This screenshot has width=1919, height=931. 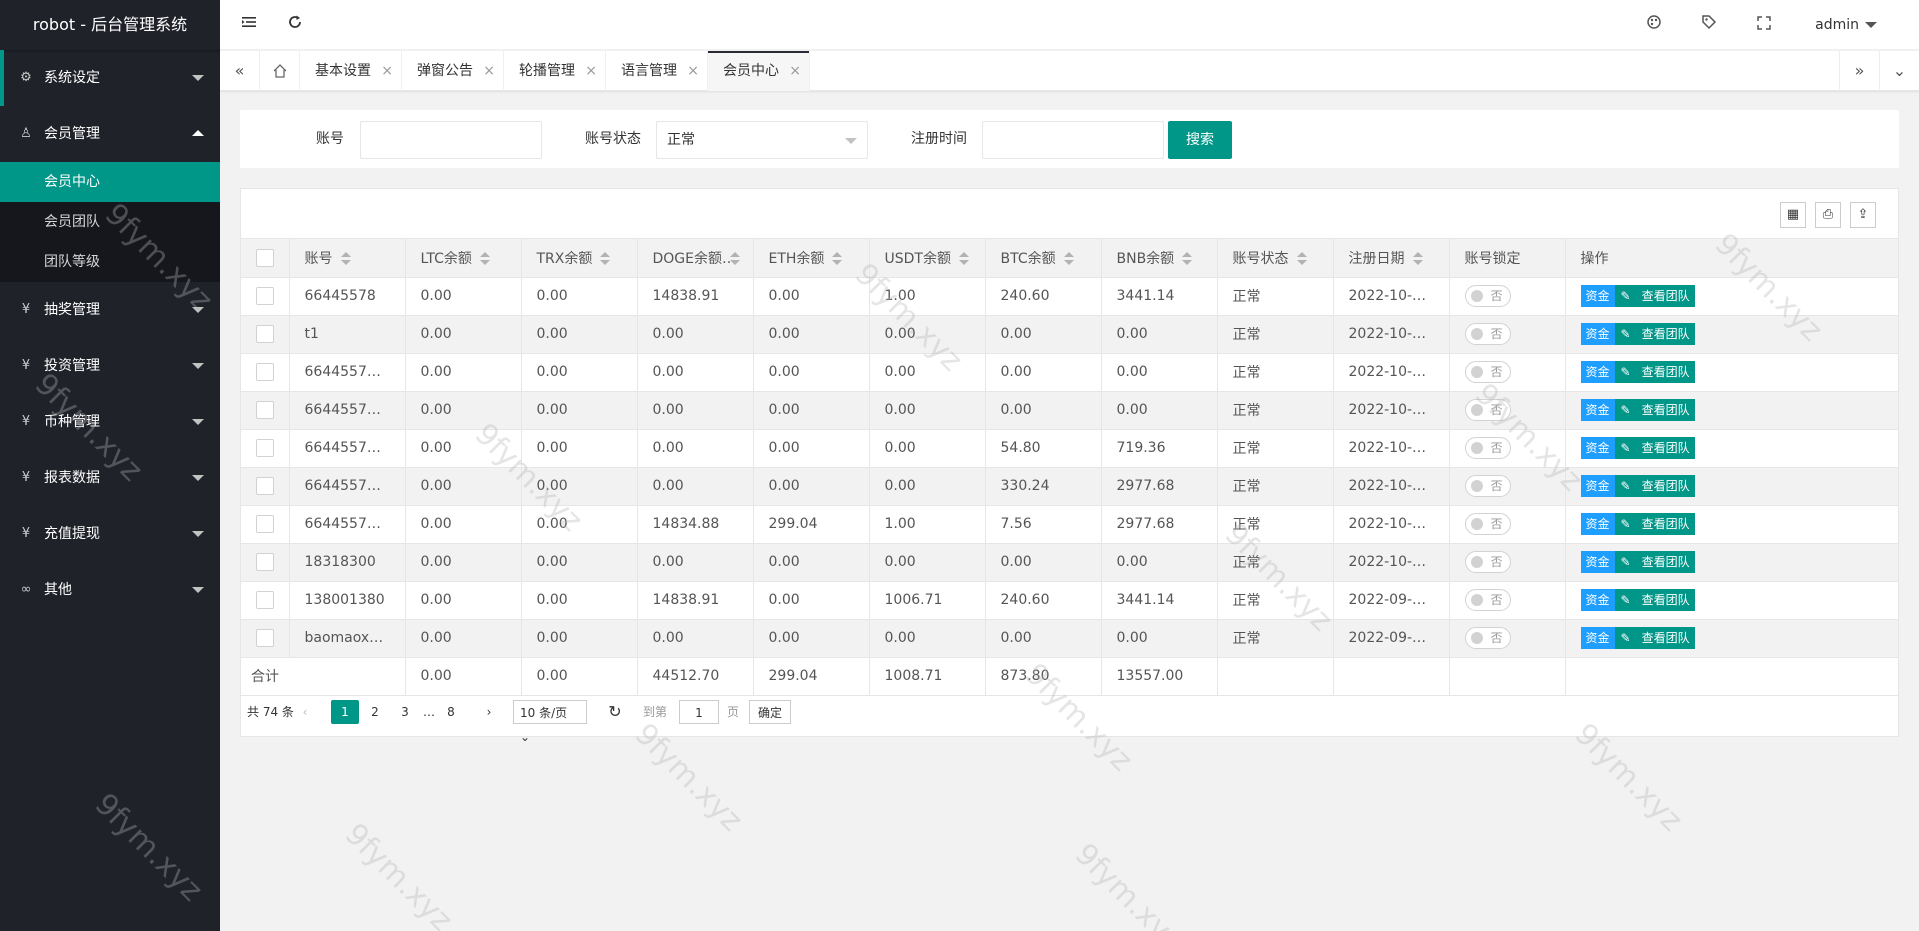 I want to click on sidebar-subitem-0: 会员中心, so click(x=110, y=182).